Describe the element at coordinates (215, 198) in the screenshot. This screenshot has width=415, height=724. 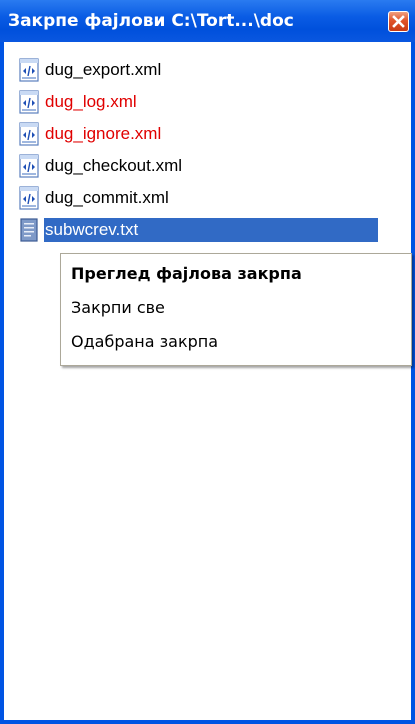
I see `file-row-dug-commit: dug_commit.xml` at that location.